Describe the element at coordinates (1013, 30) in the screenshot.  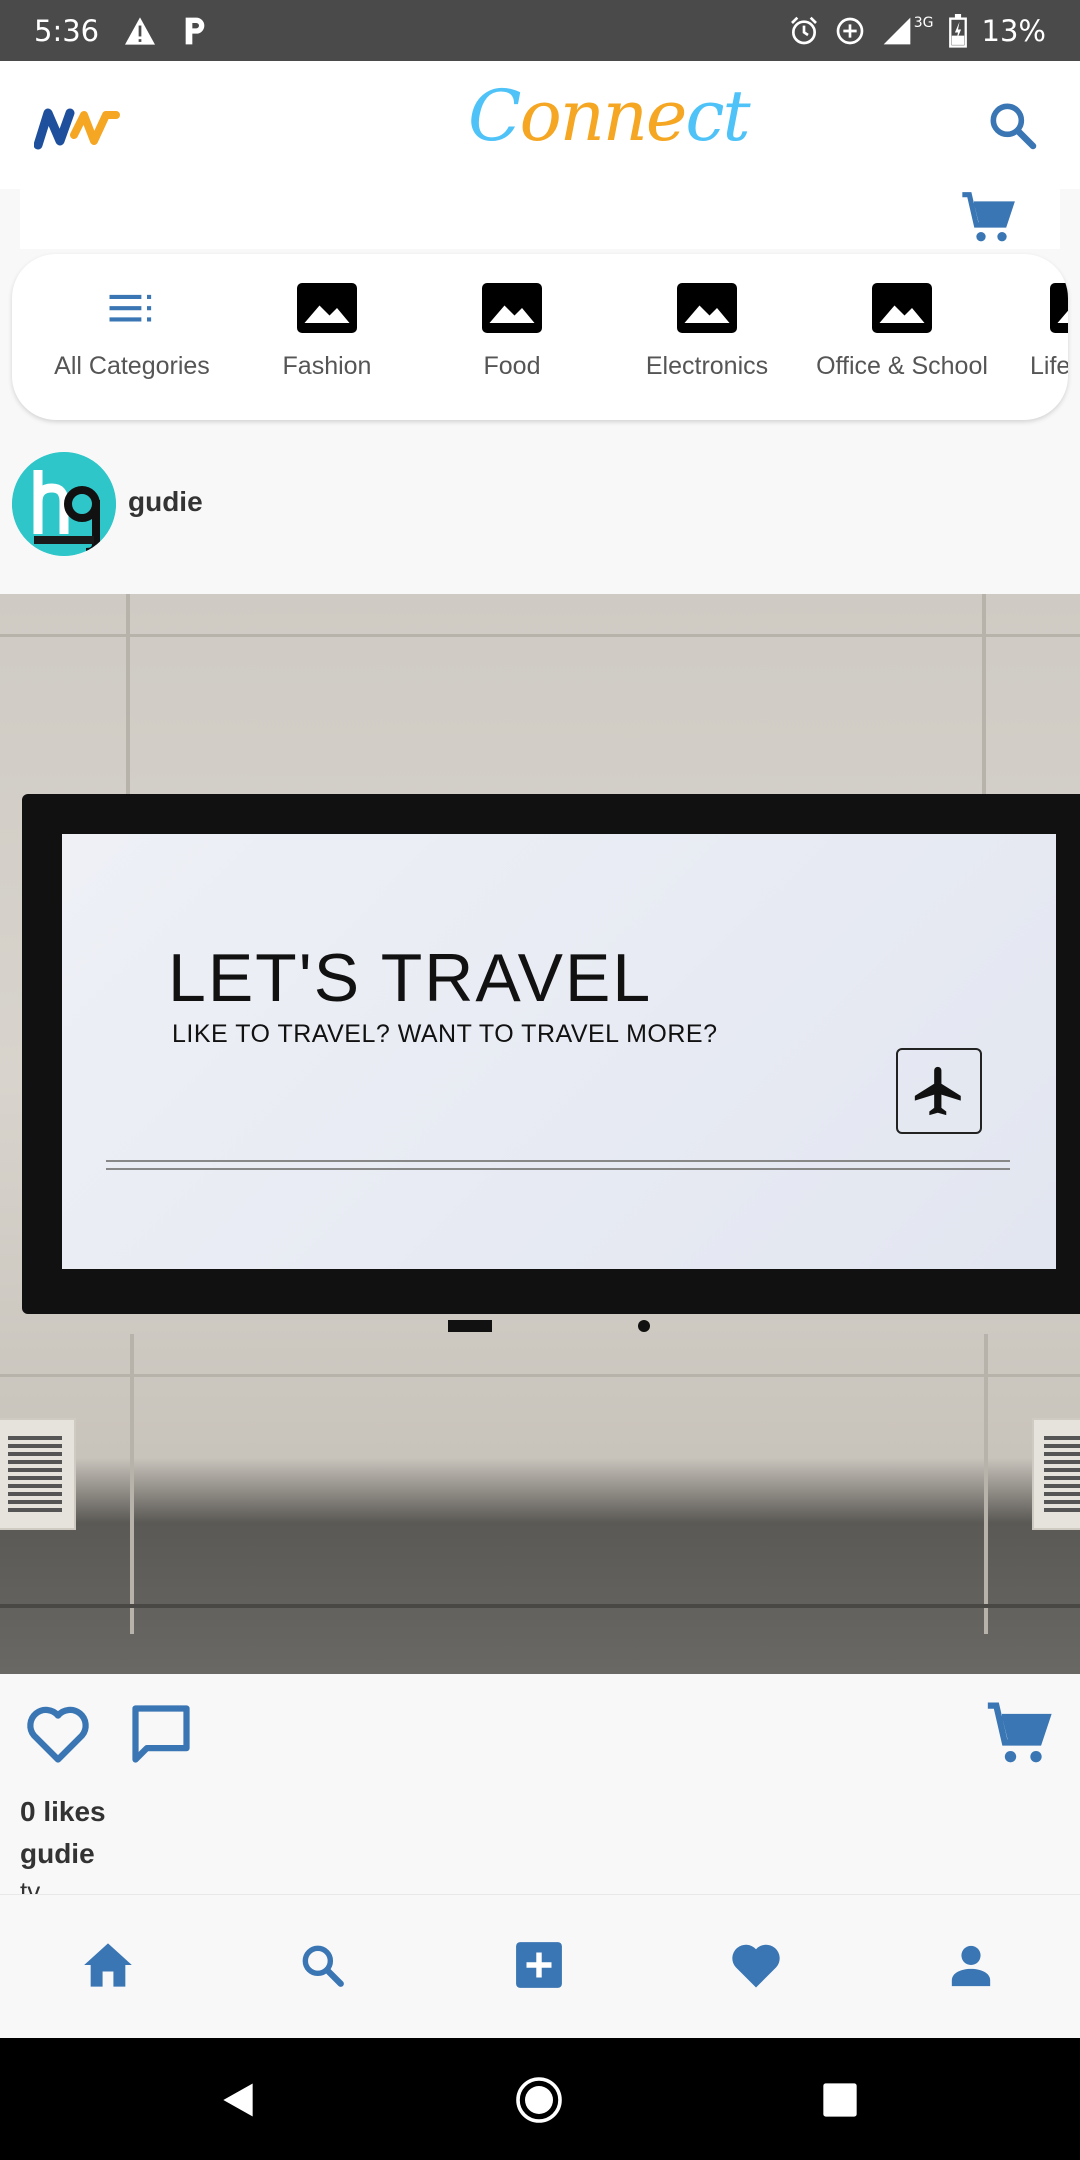
I see `battery-percent: 13%` at that location.